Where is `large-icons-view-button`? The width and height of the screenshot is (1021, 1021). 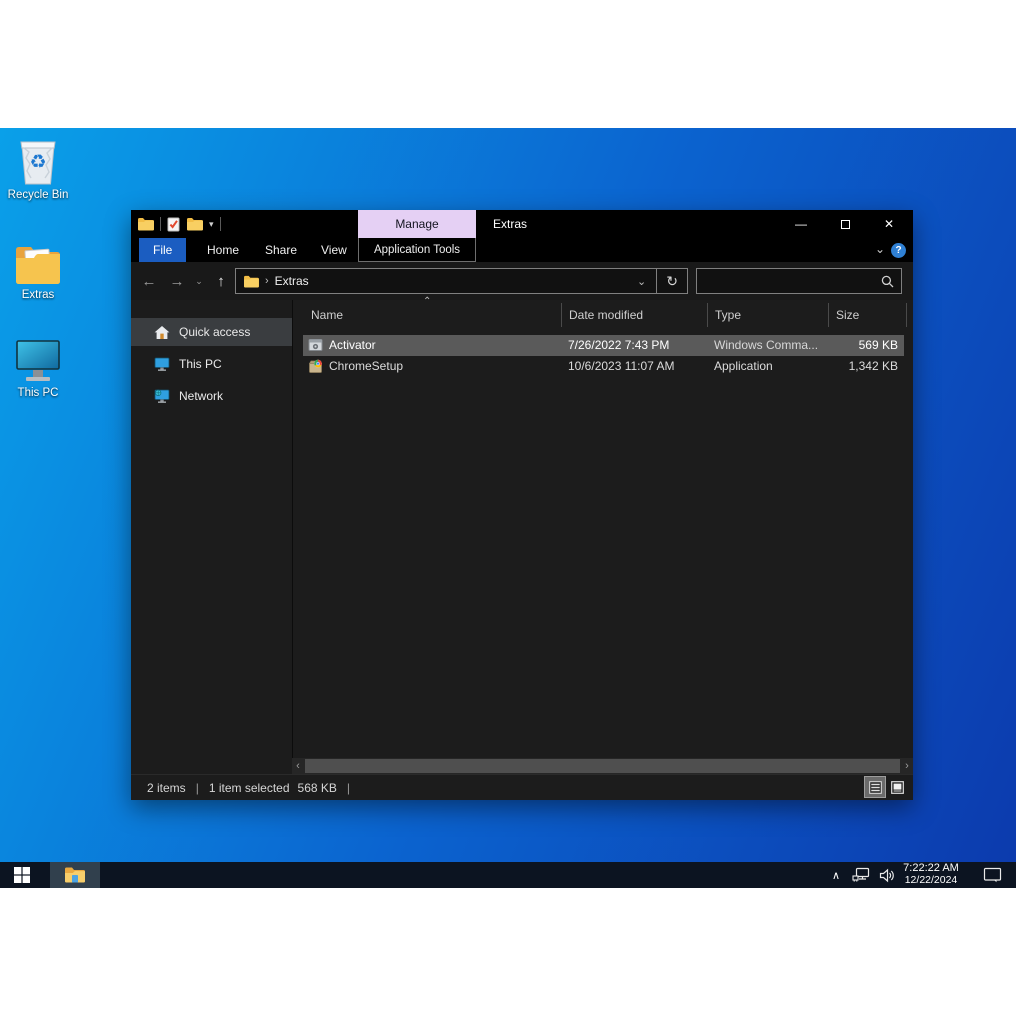 large-icons-view-button is located at coordinates (897, 787).